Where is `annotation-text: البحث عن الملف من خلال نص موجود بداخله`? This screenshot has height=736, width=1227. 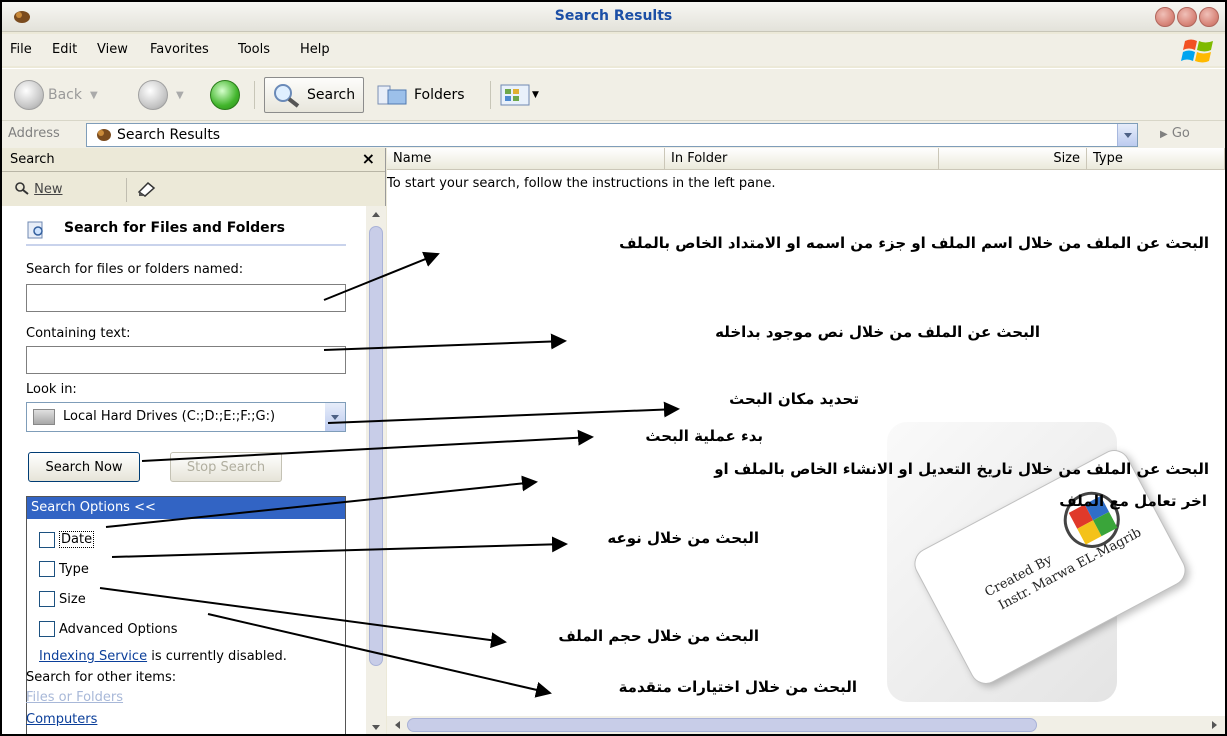
annotation-text: البحث عن الملف من خلال نص موجود بداخله is located at coordinates (877, 332).